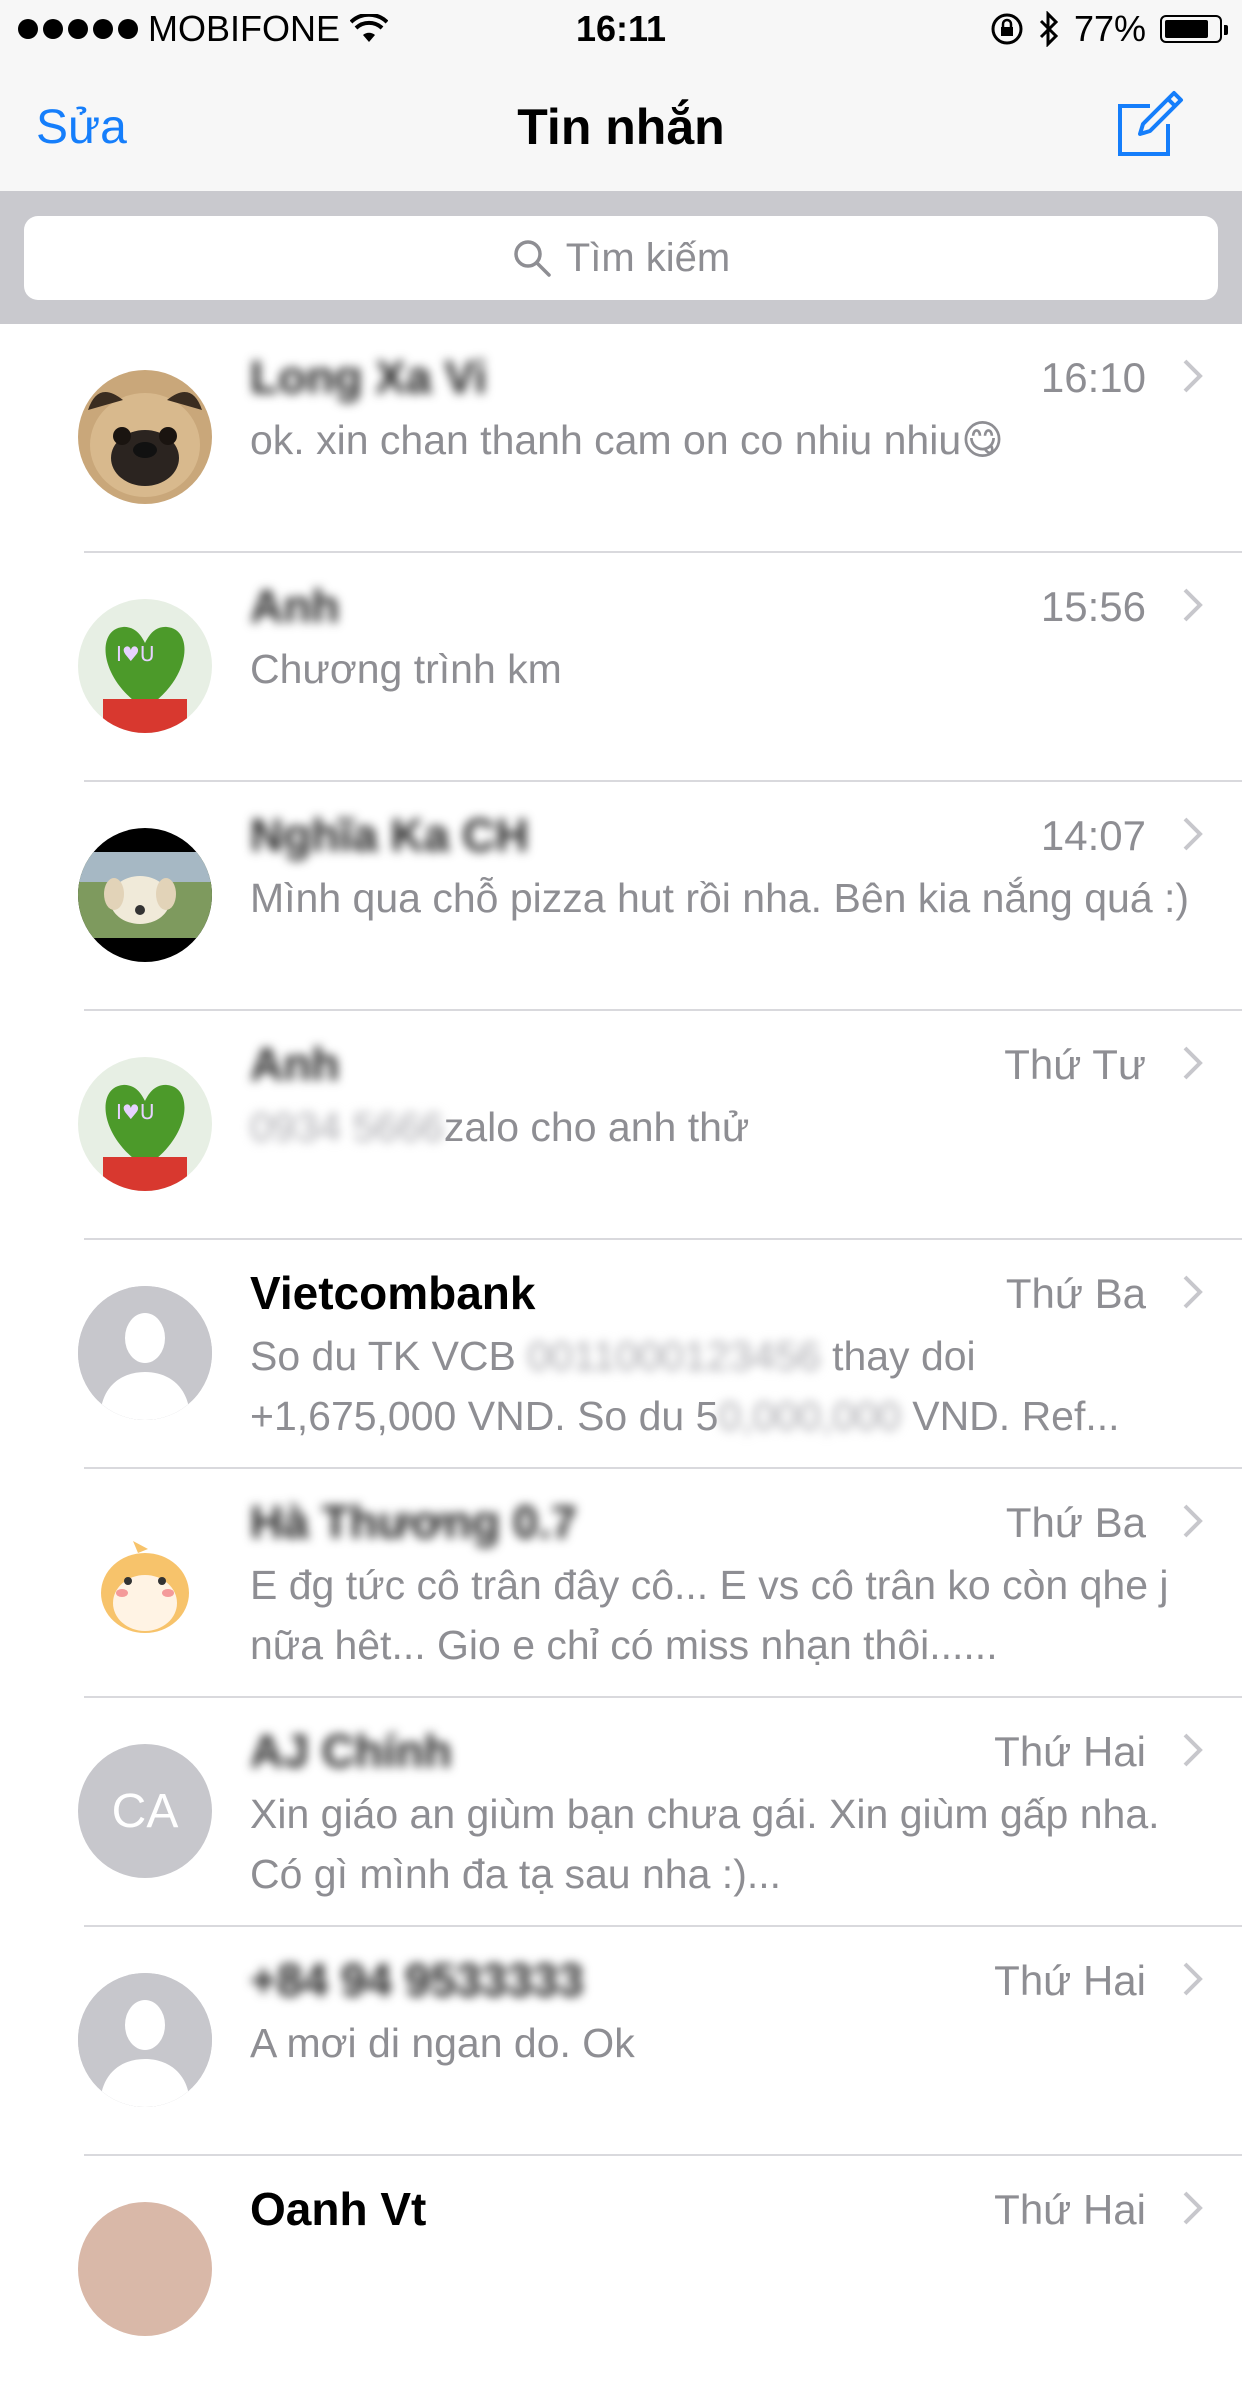 This screenshot has height=2385, width=1242. I want to click on redacted-text: 0,000,000, so click(809, 1416).